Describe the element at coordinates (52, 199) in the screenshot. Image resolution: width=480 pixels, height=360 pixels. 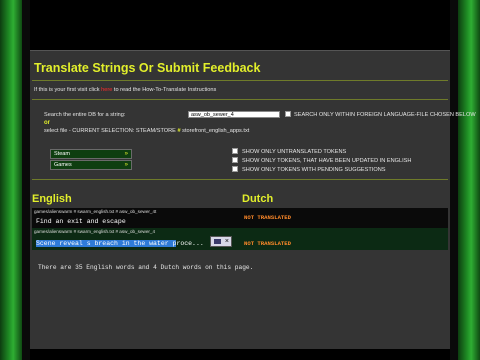
I see `english-column-header: English` at that location.